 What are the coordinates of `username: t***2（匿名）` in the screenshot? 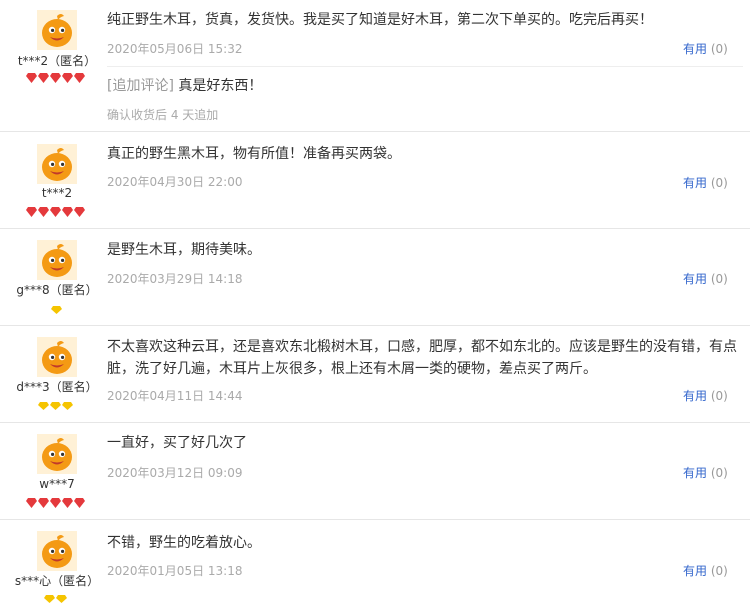 It's located at (57, 61).